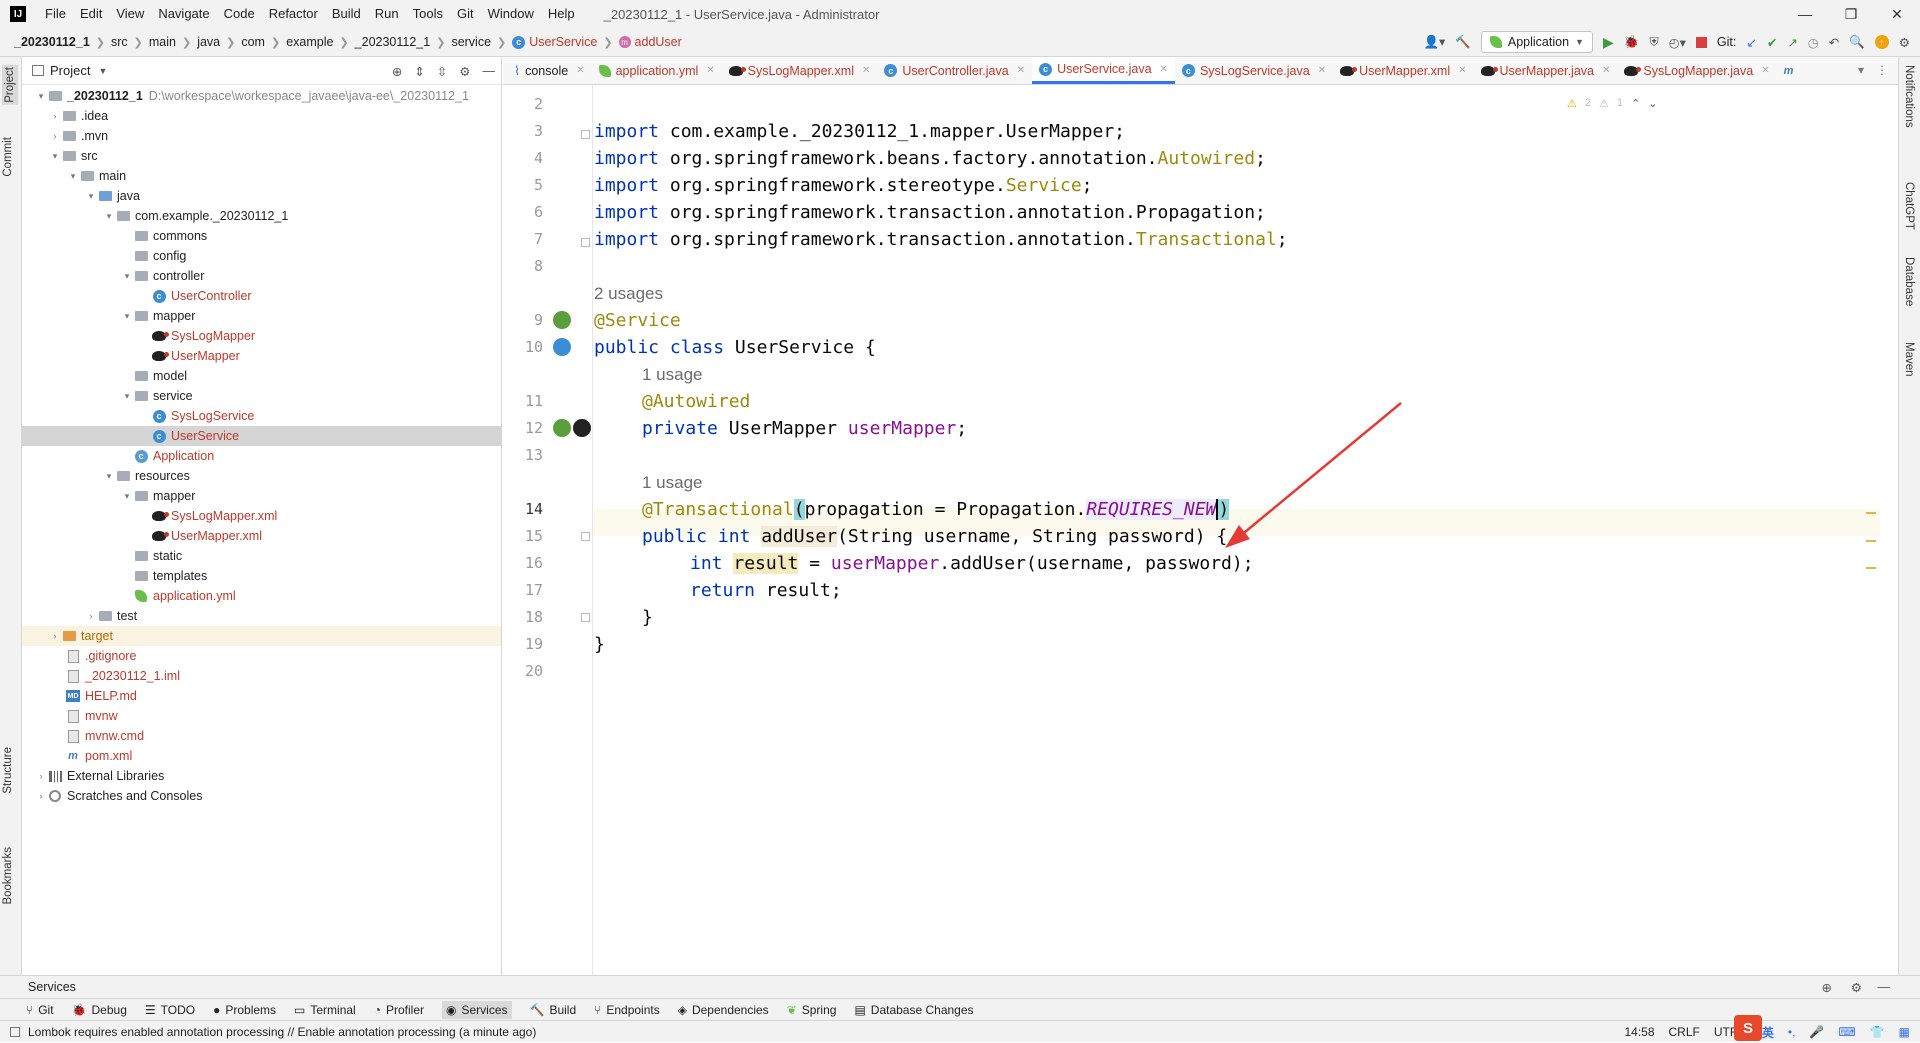  What do you see at coordinates (261, 296) in the screenshot?
I see `tree-node-usercontroller: c UserController` at bounding box center [261, 296].